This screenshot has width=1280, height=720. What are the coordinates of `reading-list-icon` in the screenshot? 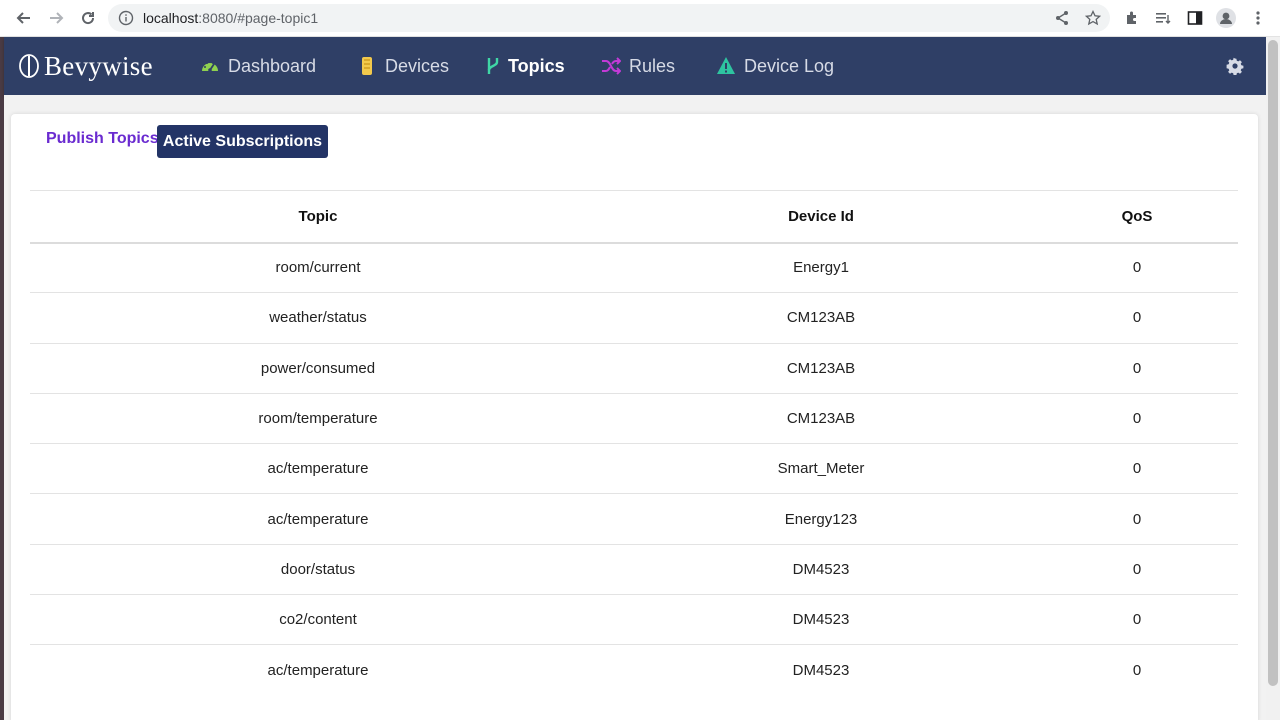 It's located at (1163, 18).